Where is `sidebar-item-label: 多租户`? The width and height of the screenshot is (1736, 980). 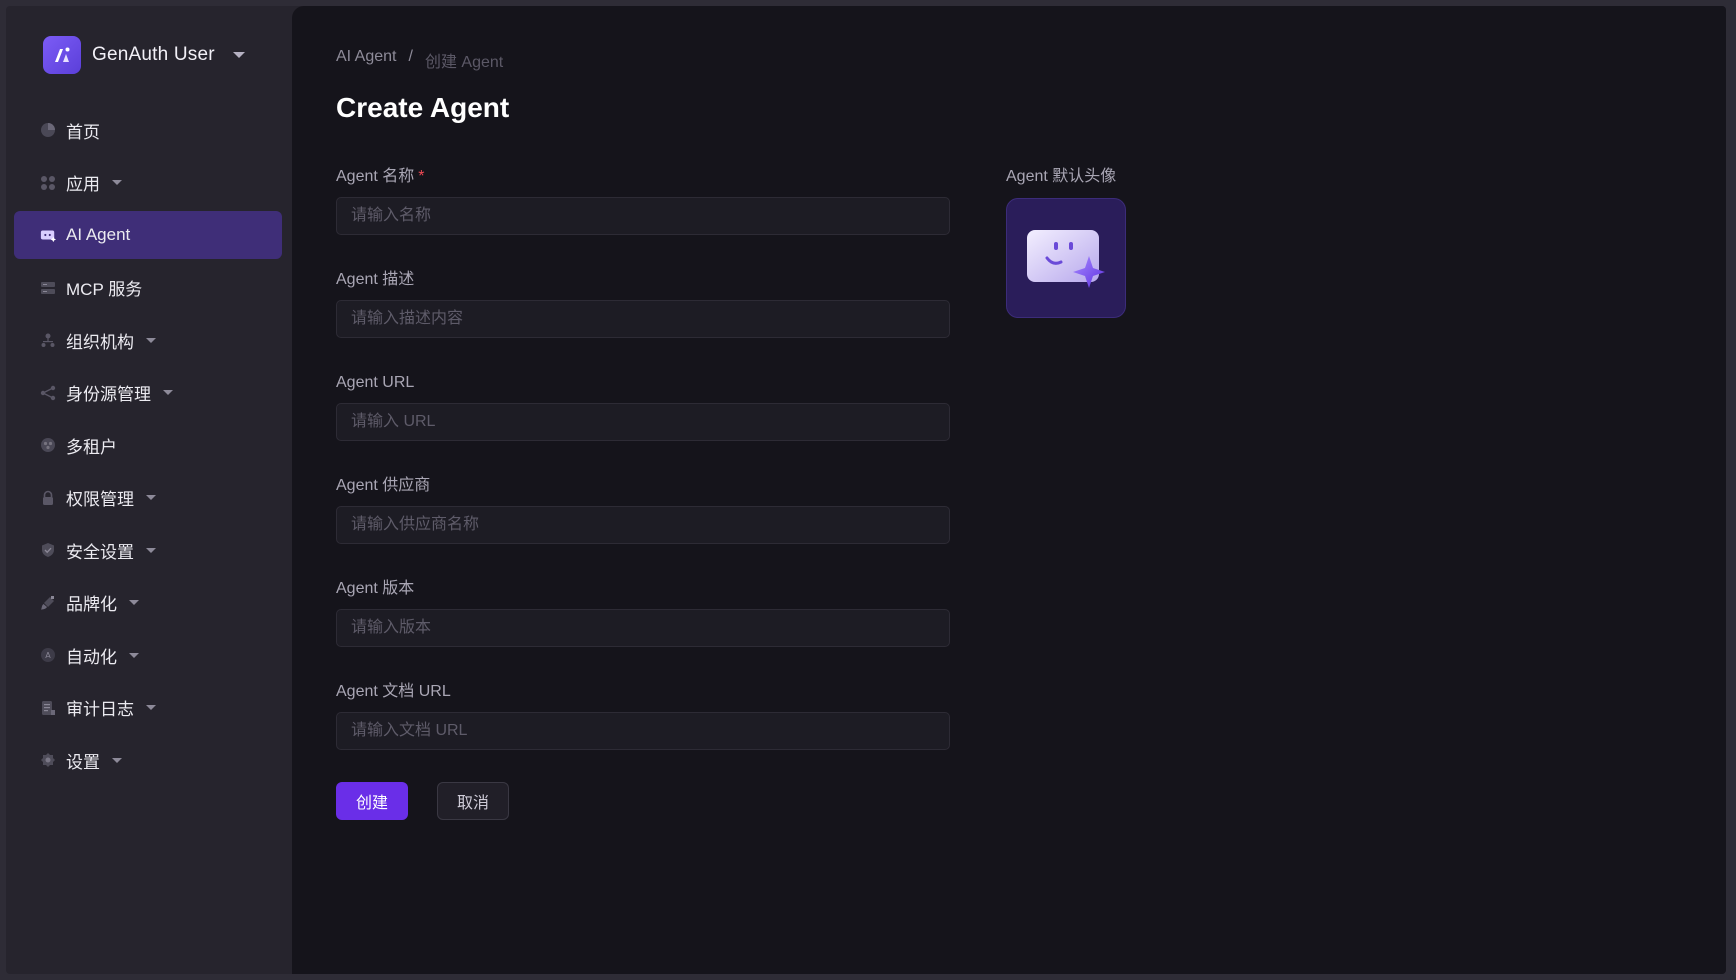 sidebar-item-label: 多租户 is located at coordinates (91, 447).